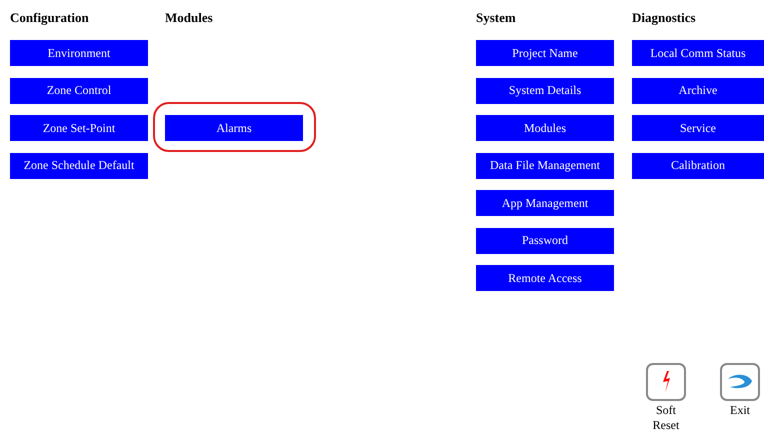  Describe the element at coordinates (740, 411) in the screenshot. I see `button-label: Exit` at that location.